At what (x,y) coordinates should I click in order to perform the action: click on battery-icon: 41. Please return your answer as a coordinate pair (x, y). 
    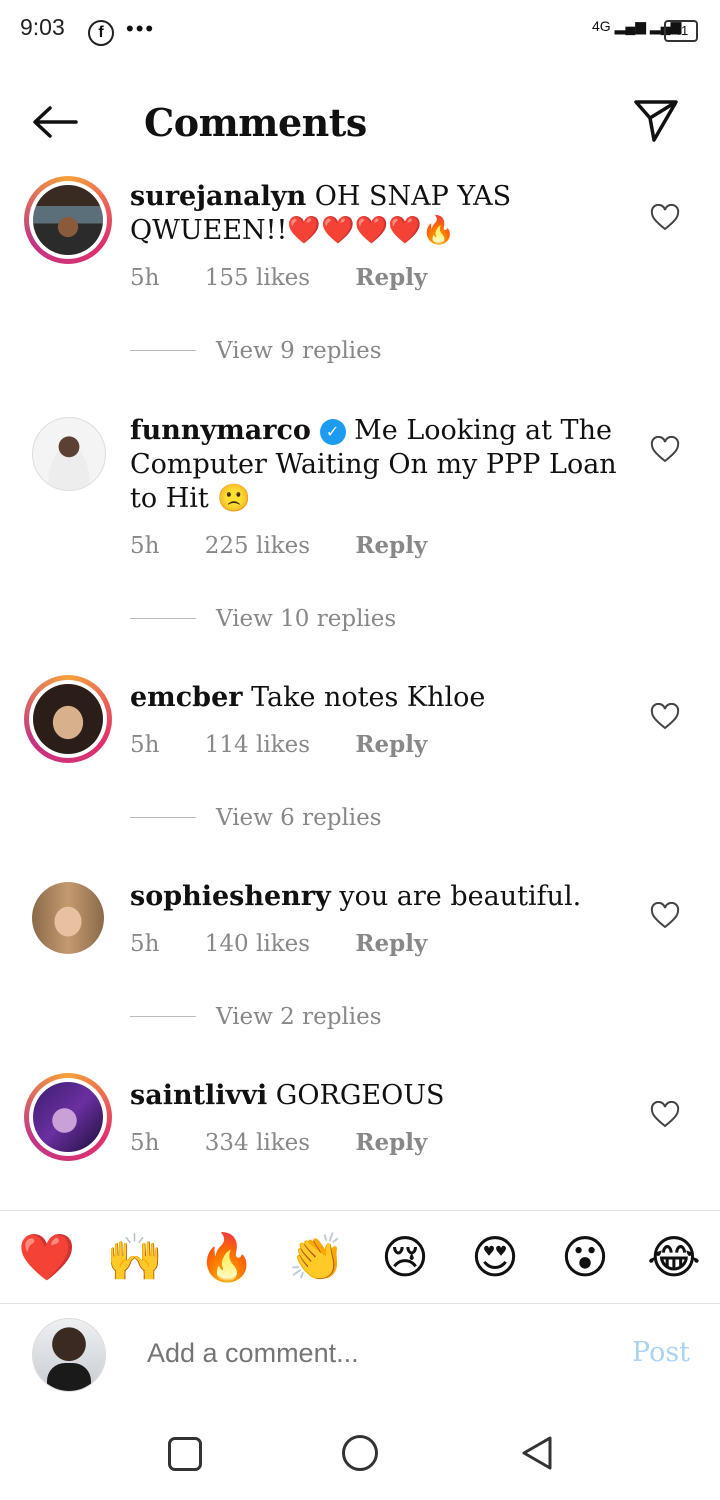
    Looking at the image, I should click on (681, 31).